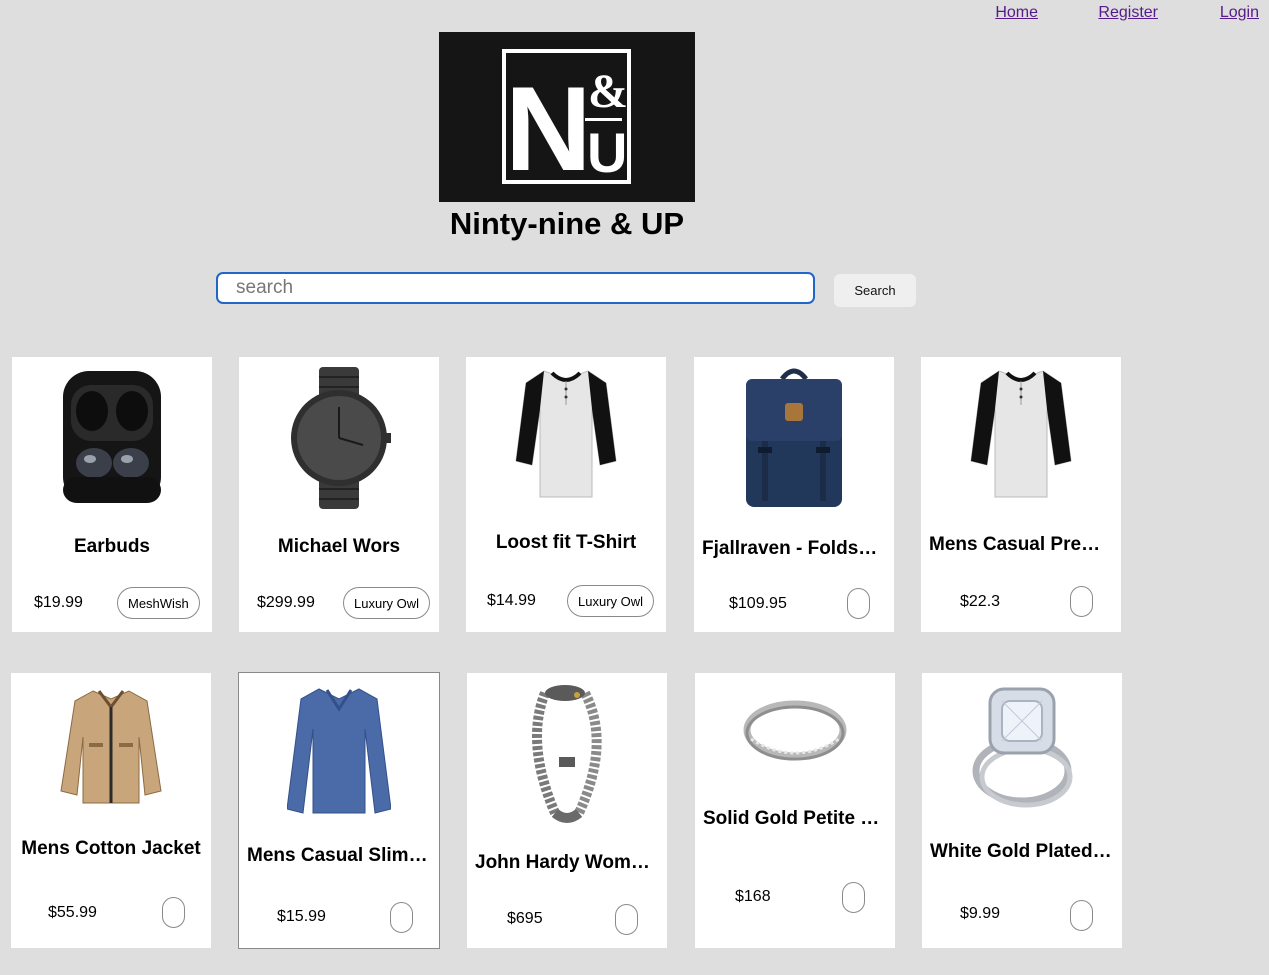 The height and width of the screenshot is (975, 1269). I want to click on product-card: Loost fit T-Shirt $14.99 Luxury Owl, so click(566, 494).